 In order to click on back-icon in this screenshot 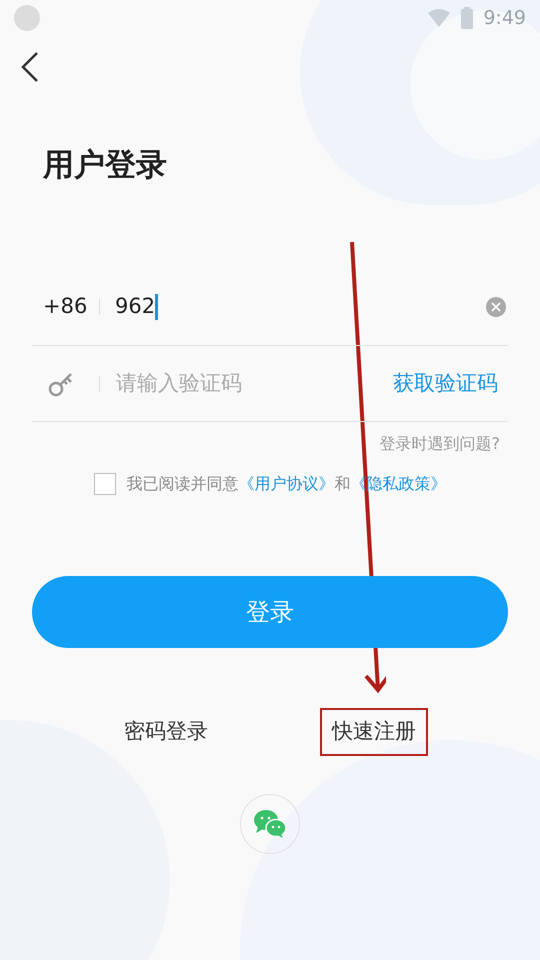, I will do `click(30, 67)`.